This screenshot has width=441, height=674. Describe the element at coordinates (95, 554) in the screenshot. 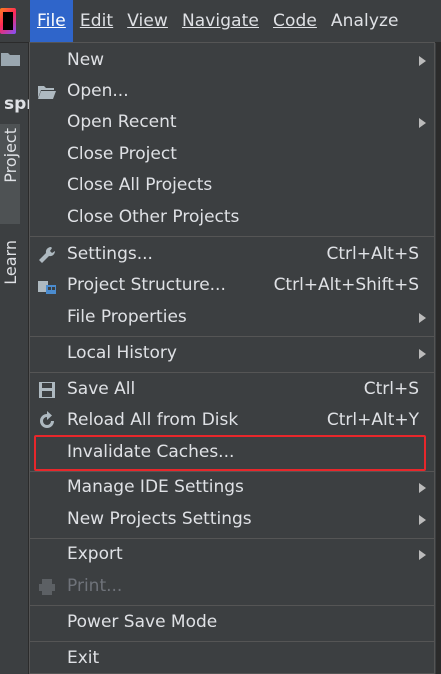

I see `menu-item-label: Export` at that location.